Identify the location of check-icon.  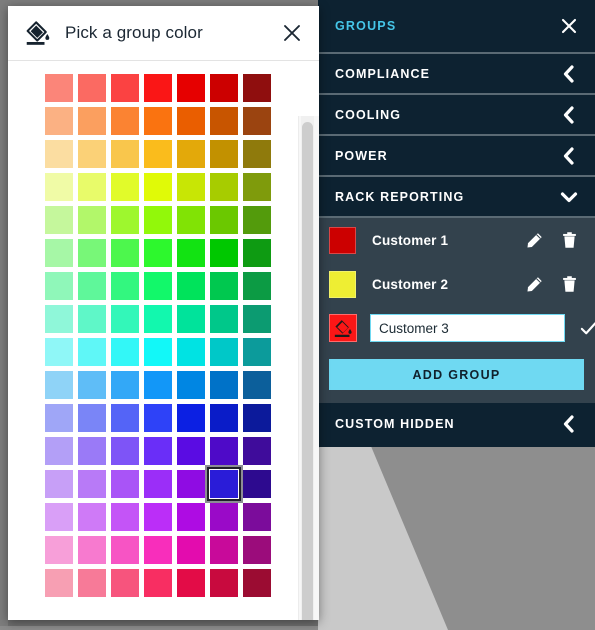
(587, 328).